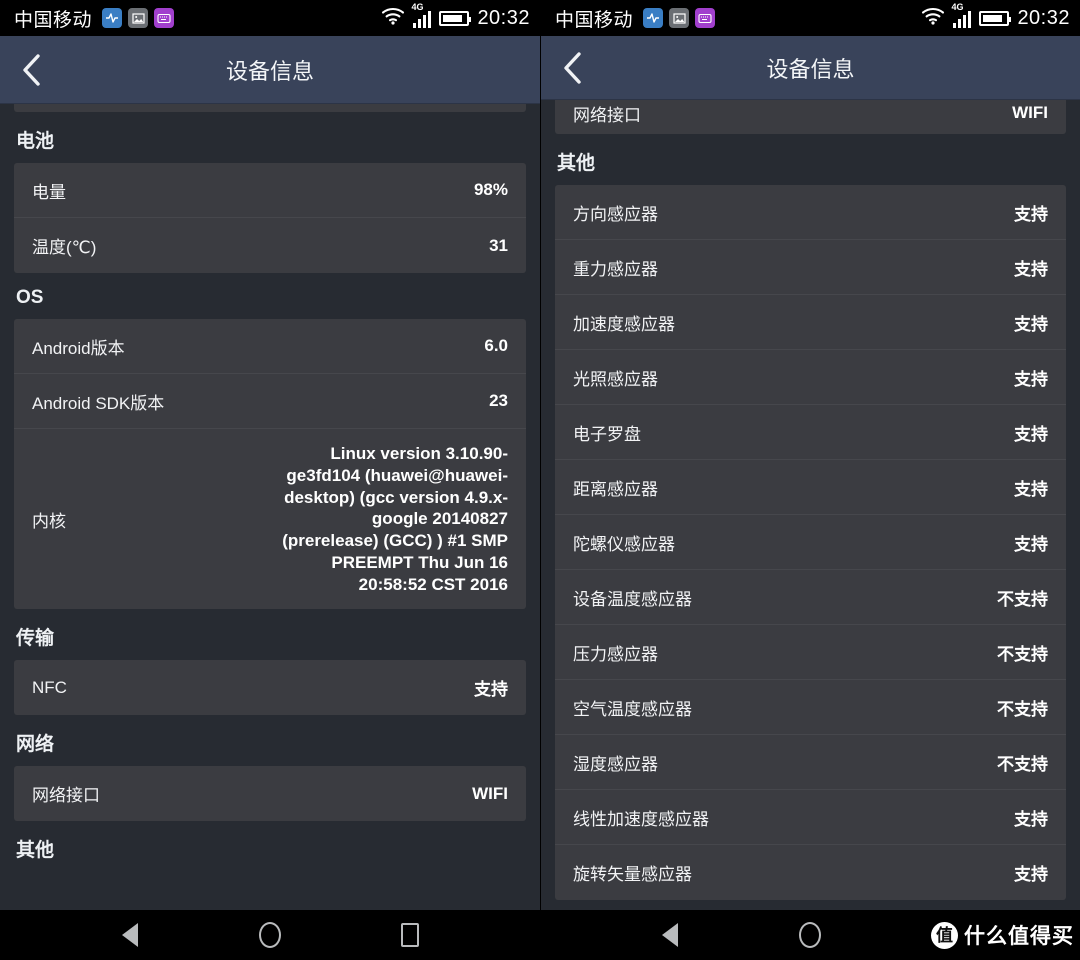 The height and width of the screenshot is (960, 1080). Describe the element at coordinates (615, 269) in the screenshot. I see `row-key: 重力感应器` at that location.